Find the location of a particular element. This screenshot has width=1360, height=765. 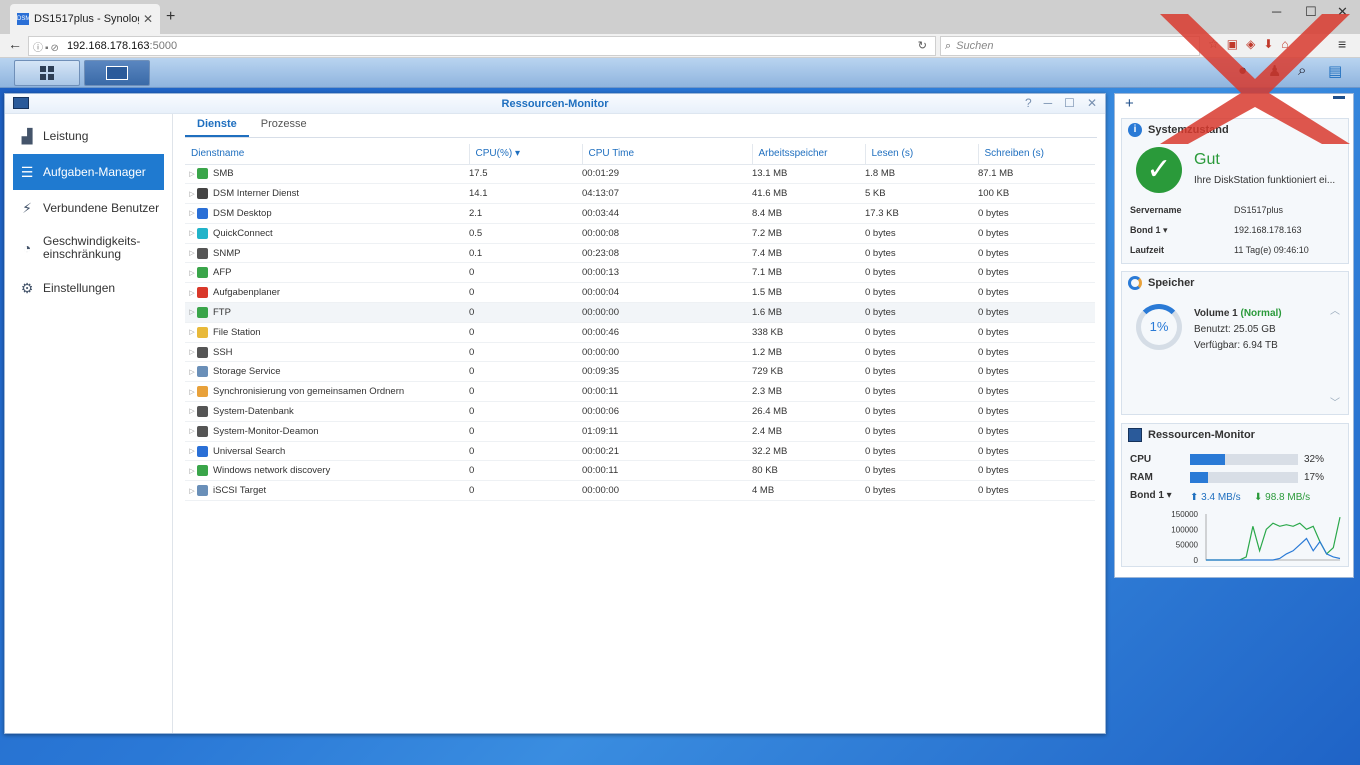

chevron-down-icon: ﹀ is located at coordinates (1335, 401).